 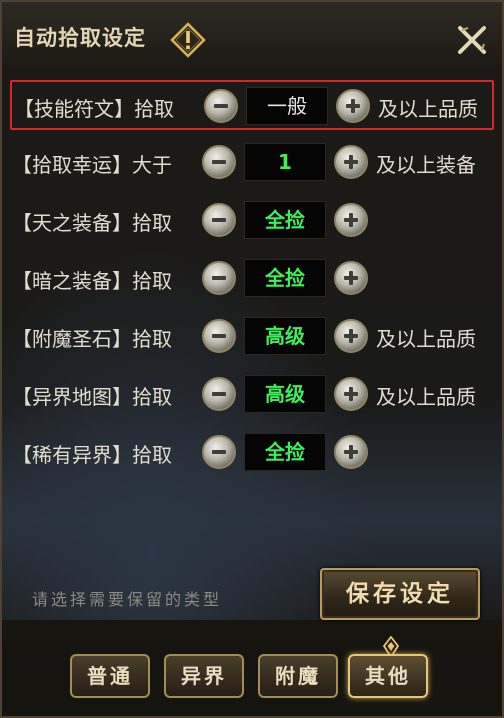 What do you see at coordinates (287, 106) in the screenshot?
I see `rule-value-field: 一般` at bounding box center [287, 106].